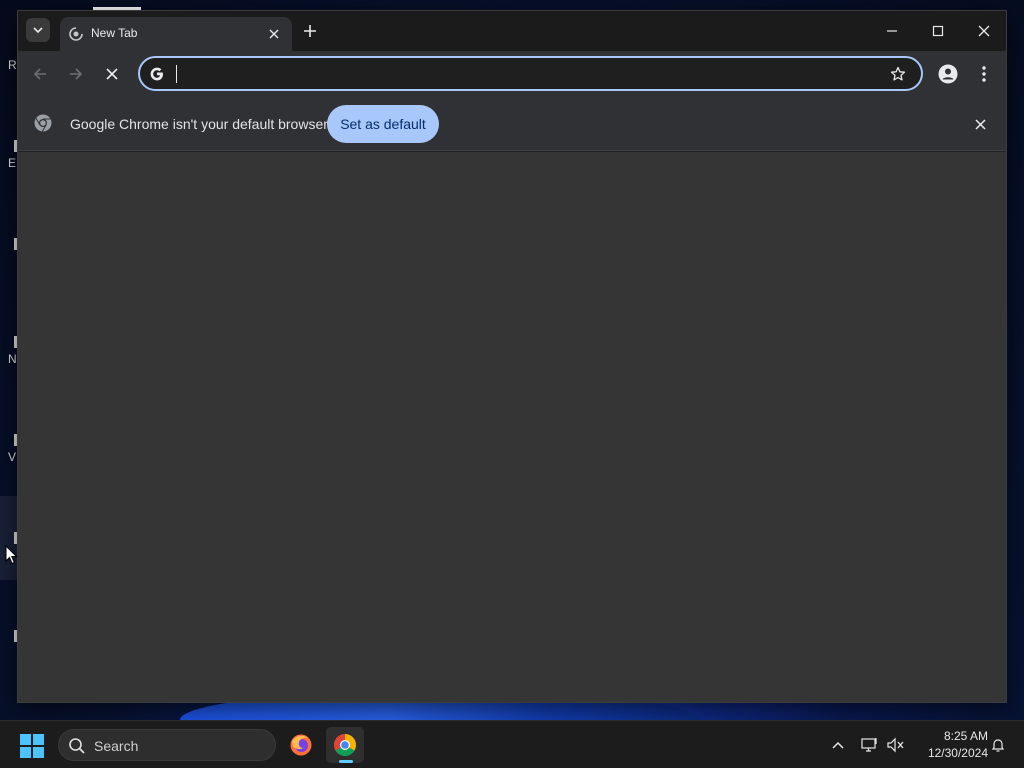 The height and width of the screenshot is (768, 1024). I want to click on close-window-button, so click(984, 31).